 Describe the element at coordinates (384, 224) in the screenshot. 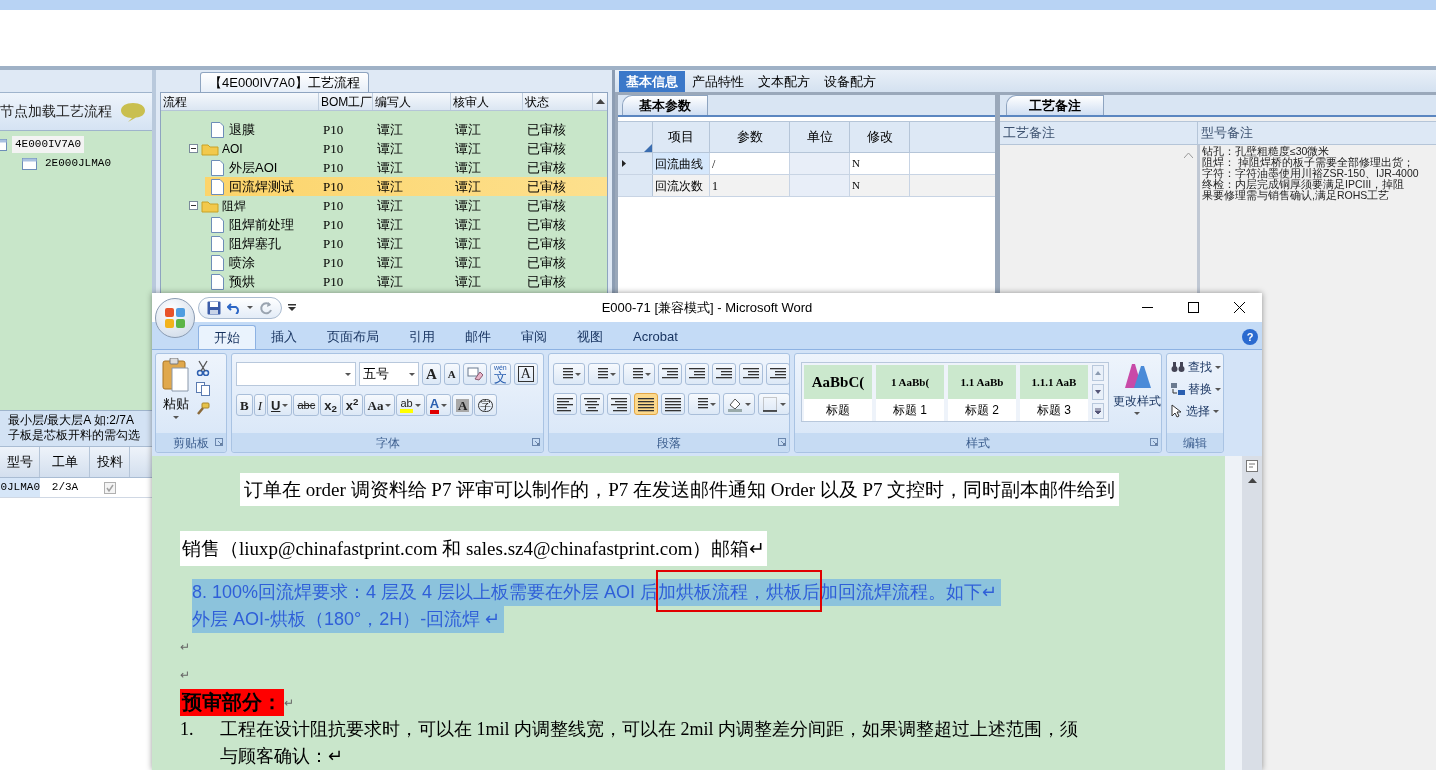

I see `tree-row: 阻焊前处理 P10 谭江 谭江 已审核` at that location.